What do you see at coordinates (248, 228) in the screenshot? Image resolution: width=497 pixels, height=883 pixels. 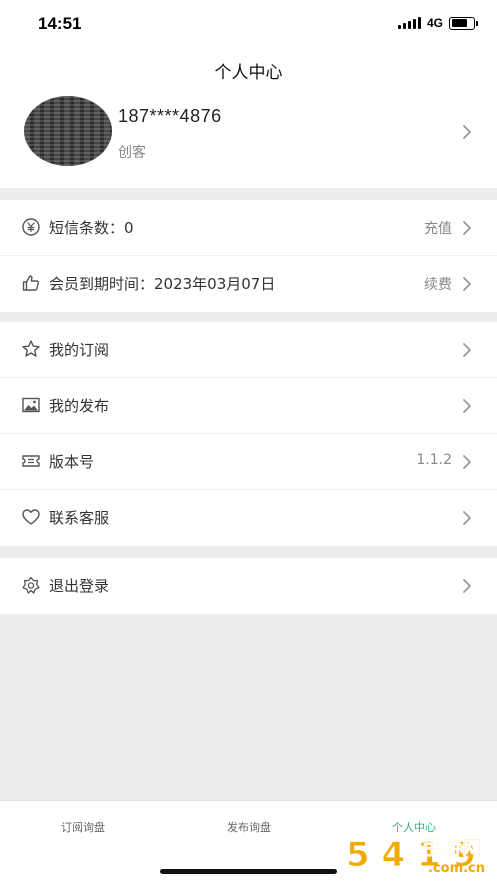 I see `sms-count-row: 短信条数：0 充值` at bounding box center [248, 228].